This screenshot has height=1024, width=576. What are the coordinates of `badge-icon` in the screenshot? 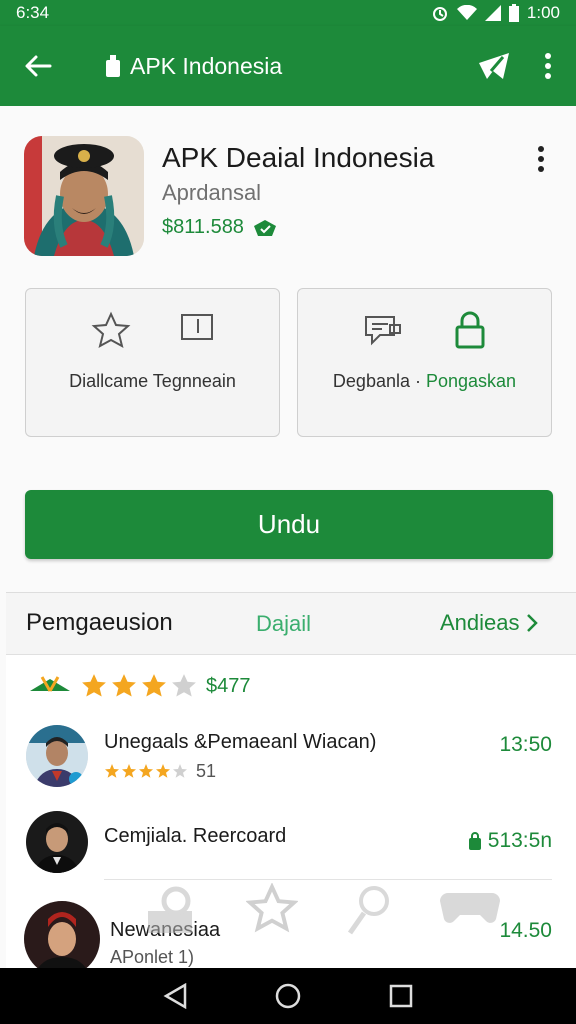 It's located at (264, 227).